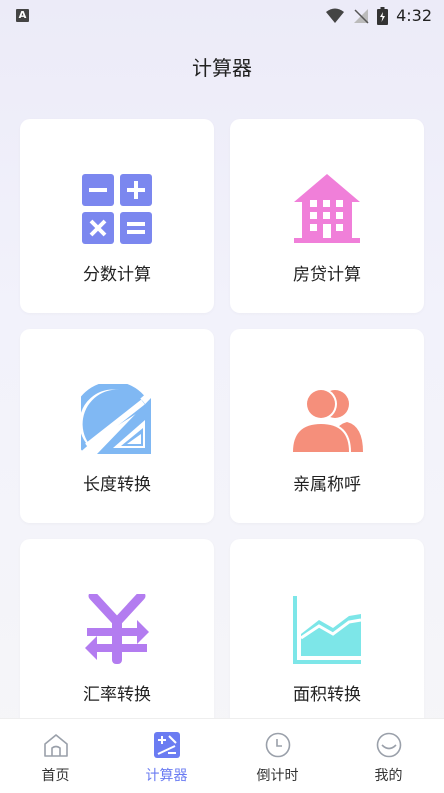 The image size is (444, 793). I want to click on nav-item-mine: 我的, so click(388, 756).